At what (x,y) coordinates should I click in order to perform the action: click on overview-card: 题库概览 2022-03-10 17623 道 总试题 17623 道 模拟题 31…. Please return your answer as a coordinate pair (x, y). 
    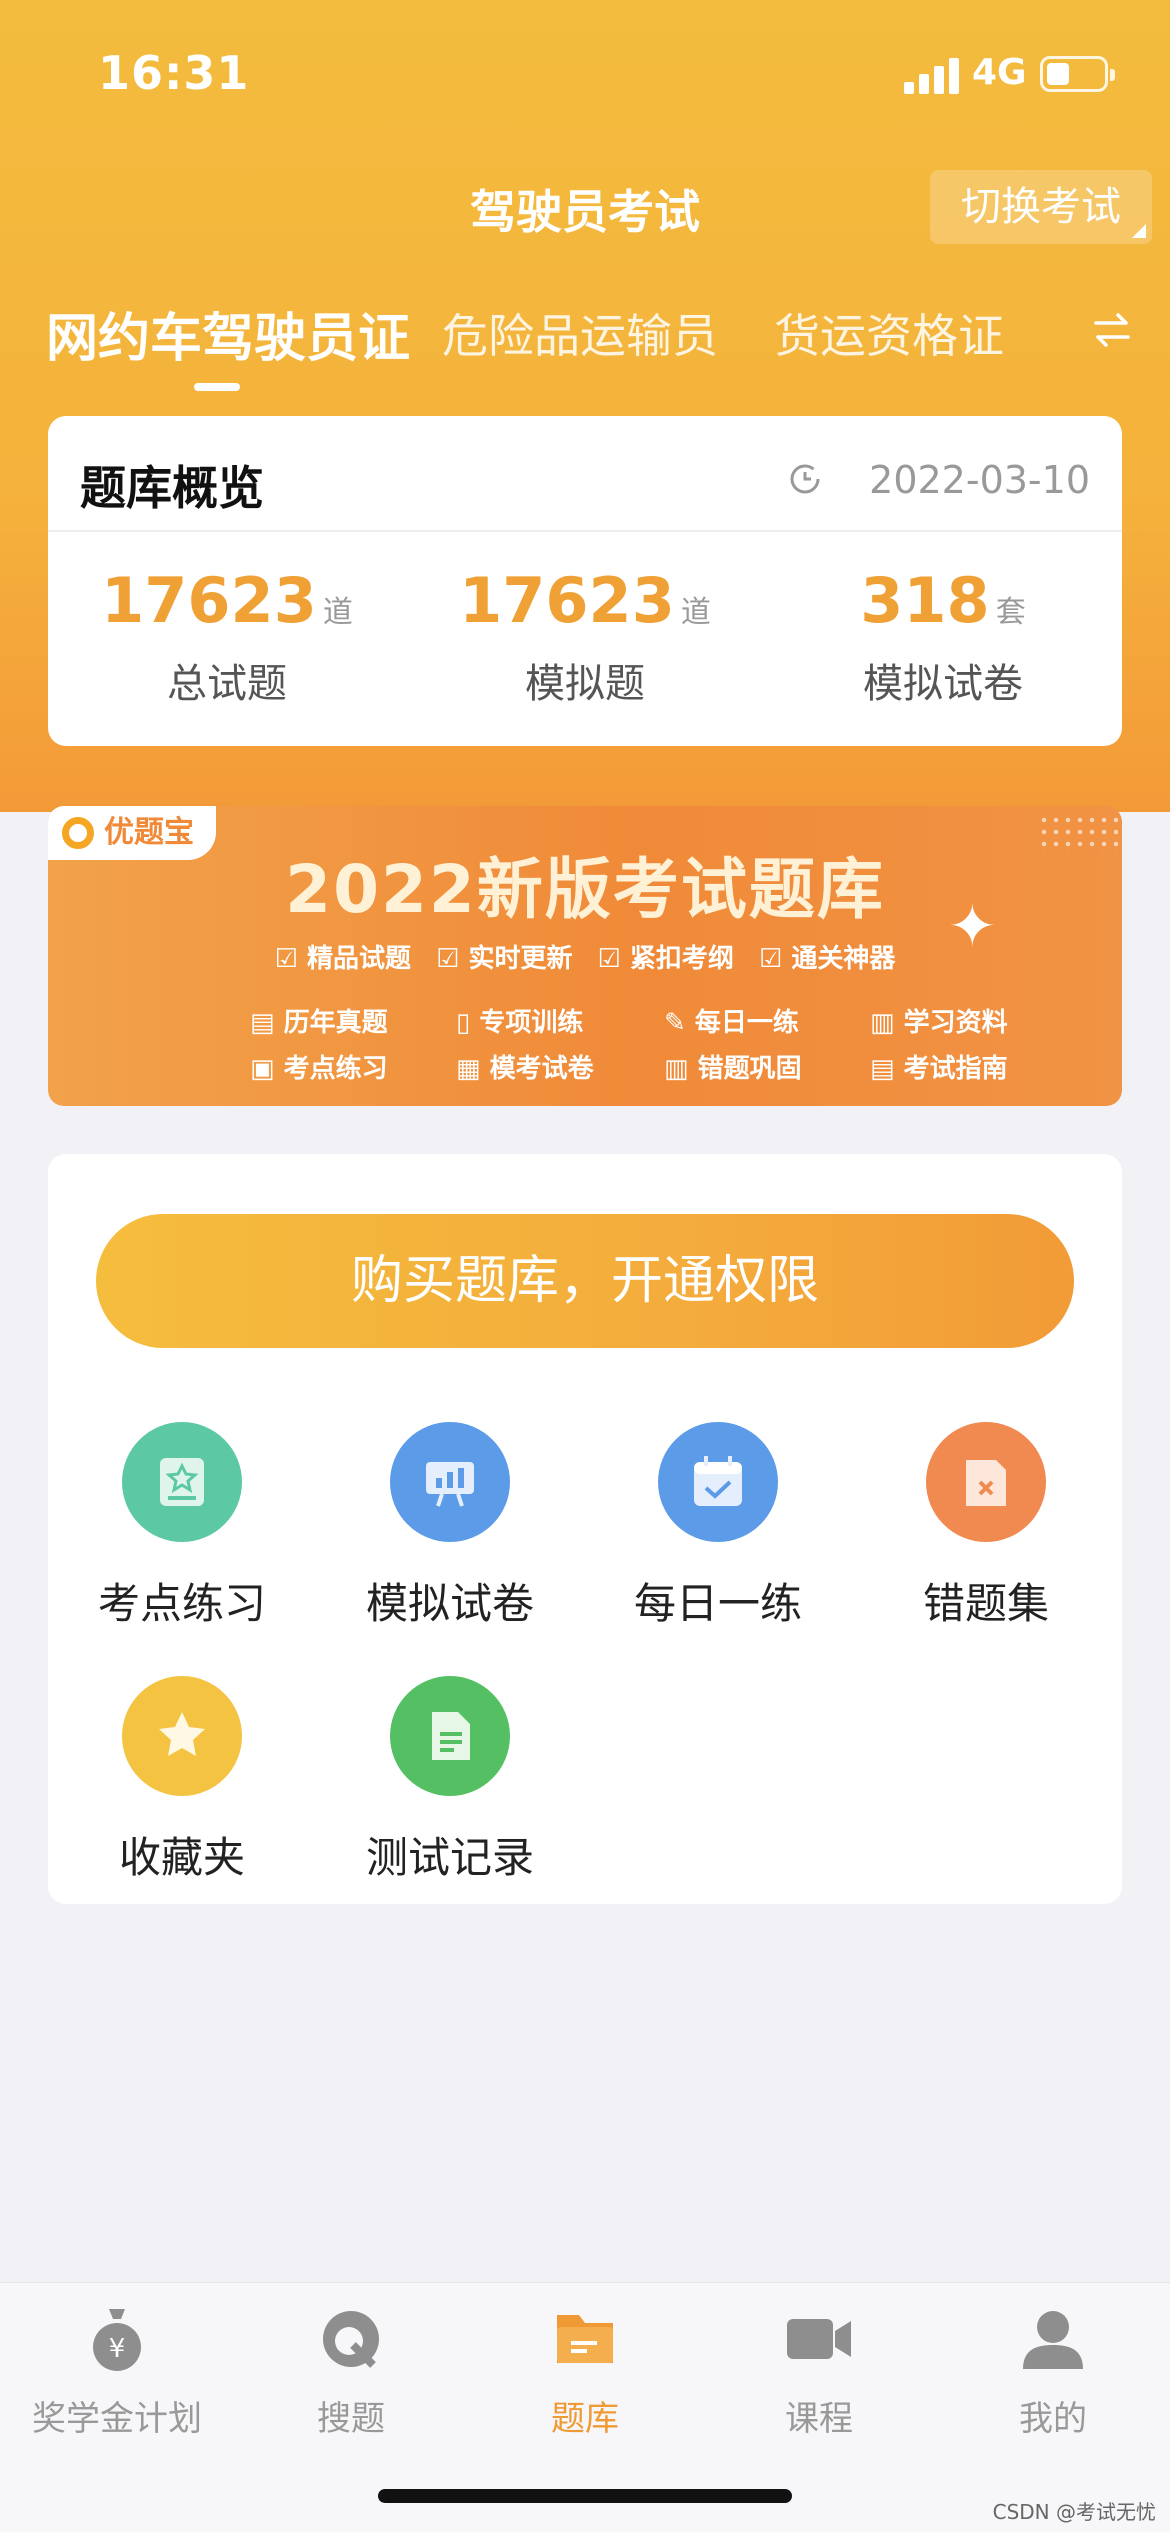
    Looking at the image, I should click on (585, 581).